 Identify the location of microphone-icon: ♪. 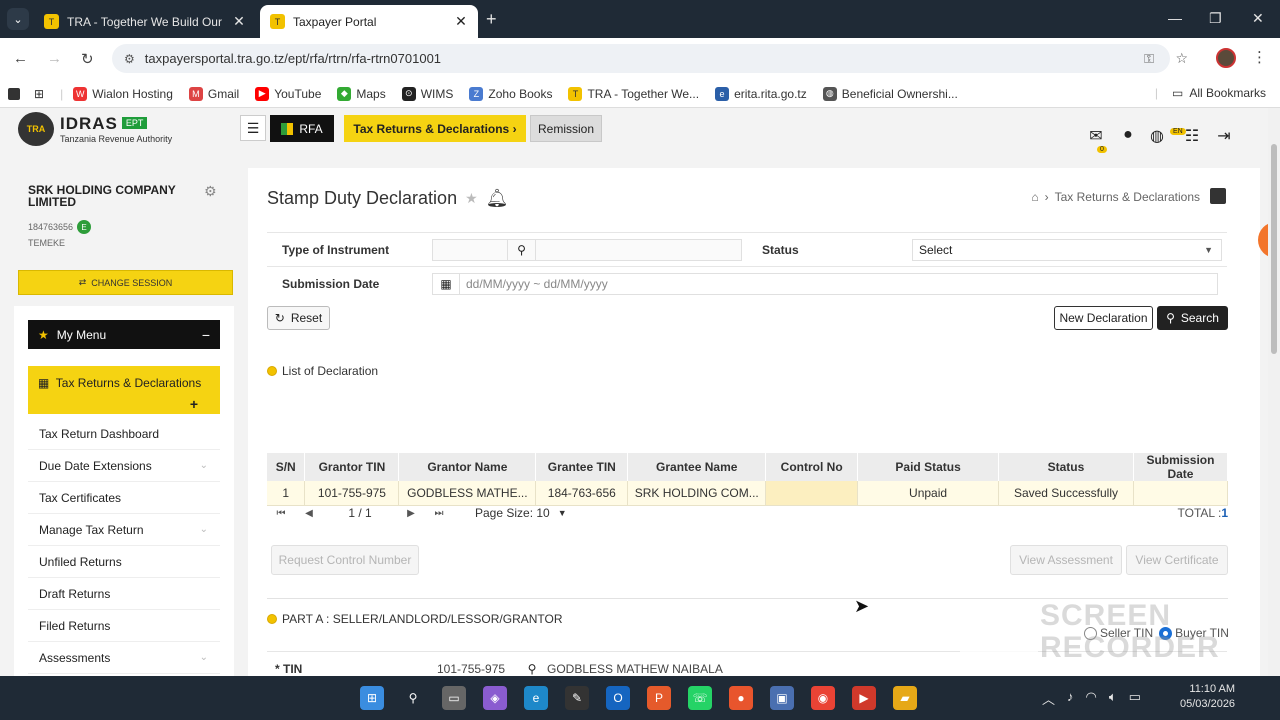
(1070, 698).